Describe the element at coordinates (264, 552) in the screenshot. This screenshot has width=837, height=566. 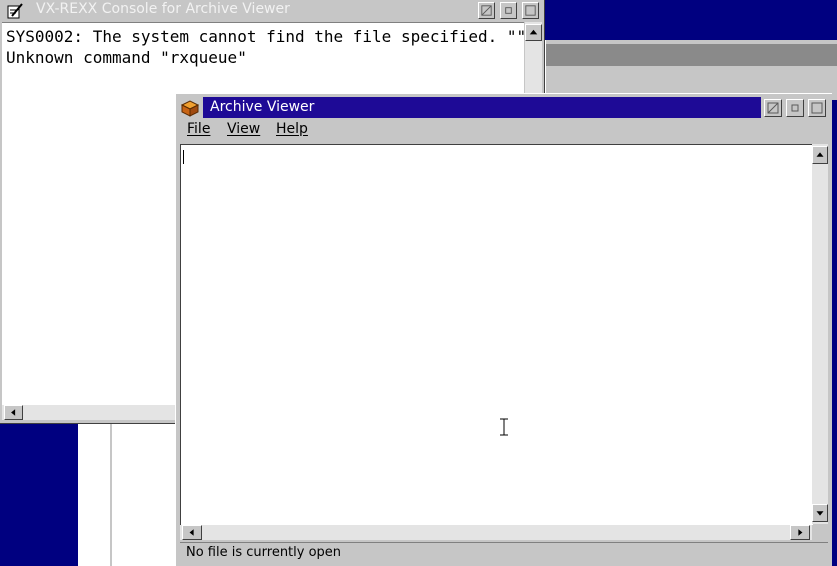
I see `status-text: No file is currently open` at that location.